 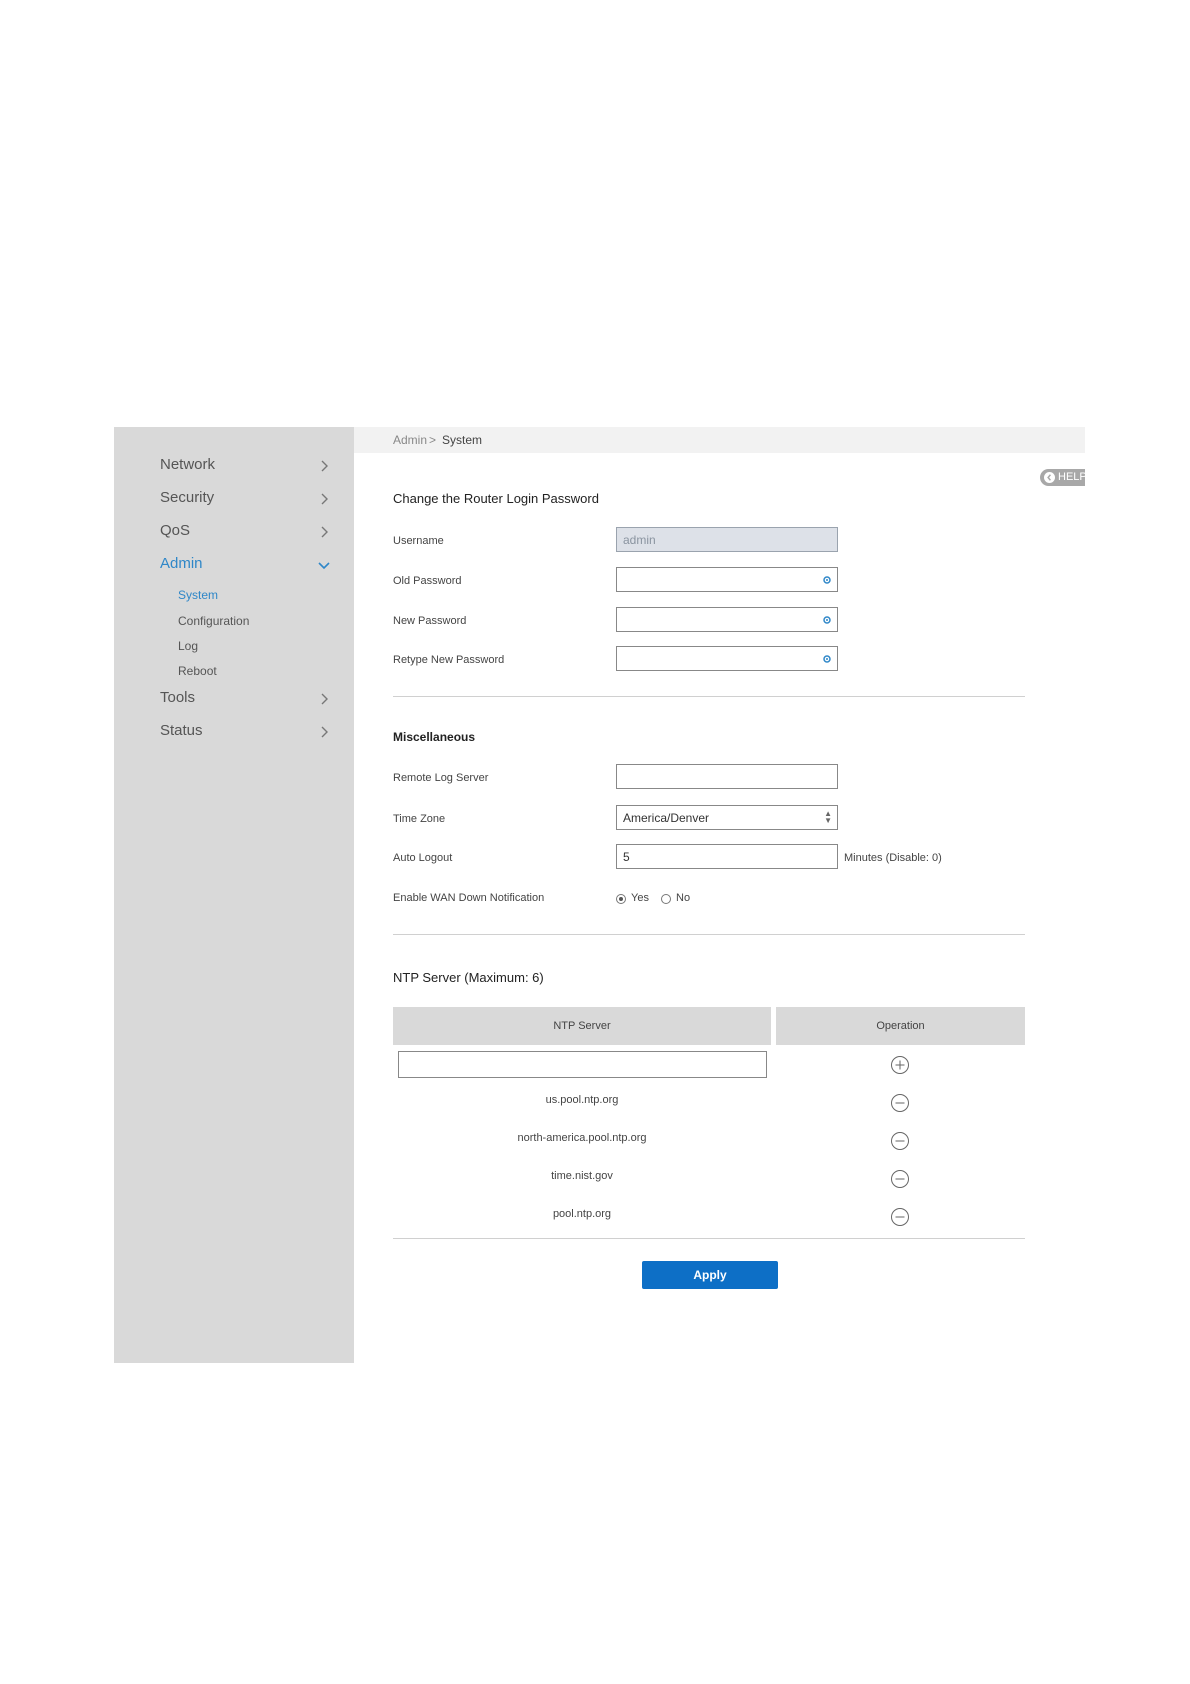 What do you see at coordinates (683, 898) in the screenshot?
I see `wan-notify-no-label: No` at bounding box center [683, 898].